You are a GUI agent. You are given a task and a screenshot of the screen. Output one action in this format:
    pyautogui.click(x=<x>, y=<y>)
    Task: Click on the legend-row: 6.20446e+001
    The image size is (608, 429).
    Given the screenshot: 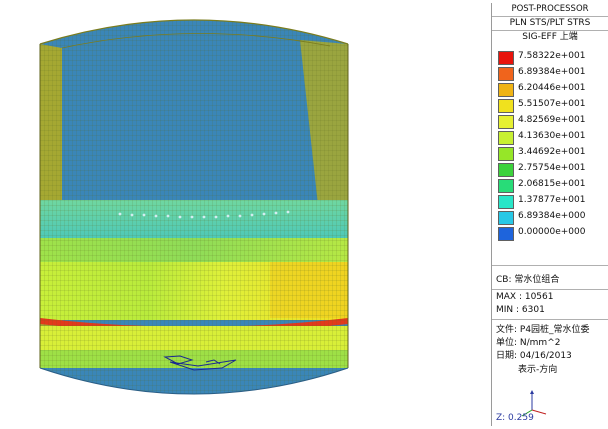 What is the action you would take?
    pyautogui.click(x=553, y=90)
    